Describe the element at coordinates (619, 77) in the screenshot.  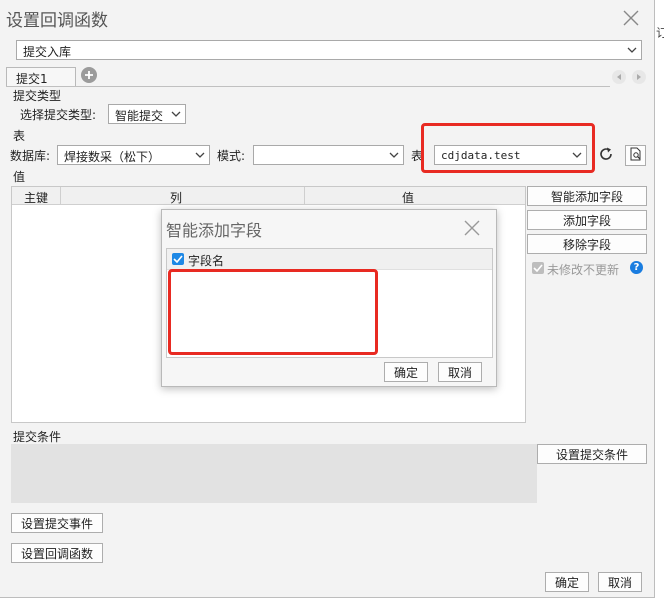
I see `tab-scroll-left-icon` at that location.